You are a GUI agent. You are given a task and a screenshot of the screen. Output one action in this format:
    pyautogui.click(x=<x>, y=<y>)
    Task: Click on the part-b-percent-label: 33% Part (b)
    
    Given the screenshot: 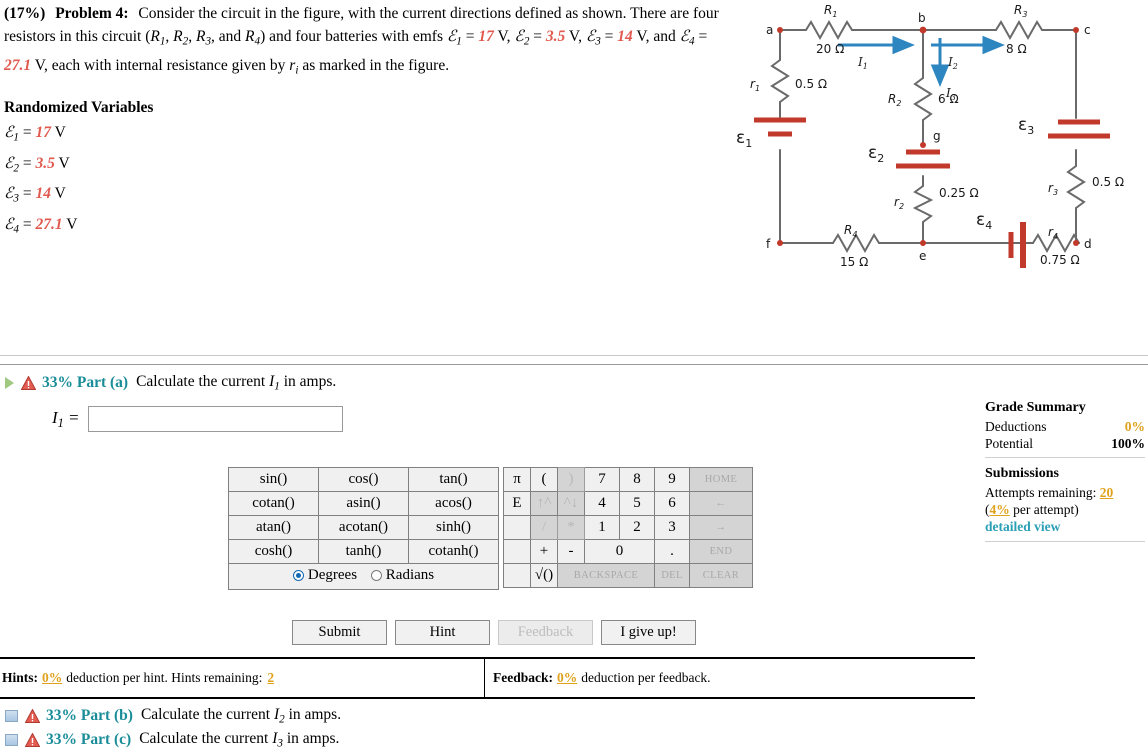 What is the action you would take?
    pyautogui.click(x=89, y=715)
    